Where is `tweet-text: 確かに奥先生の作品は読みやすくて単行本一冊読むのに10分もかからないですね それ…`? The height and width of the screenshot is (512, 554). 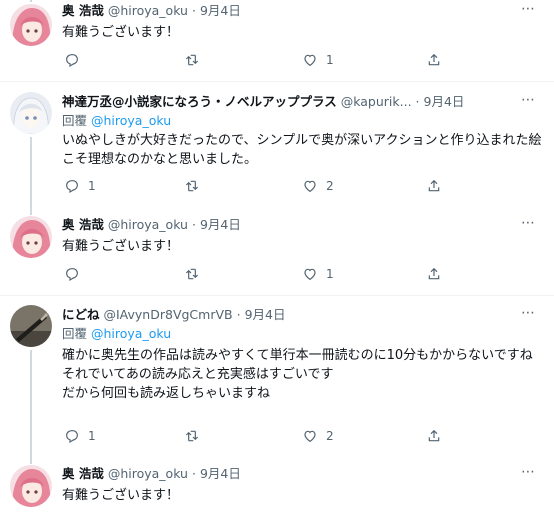
tweet-text: 確かに奥先生の作品は読みやすくて単行本一冊読むのに10分もかからないですね それ… is located at coordinates (297, 374).